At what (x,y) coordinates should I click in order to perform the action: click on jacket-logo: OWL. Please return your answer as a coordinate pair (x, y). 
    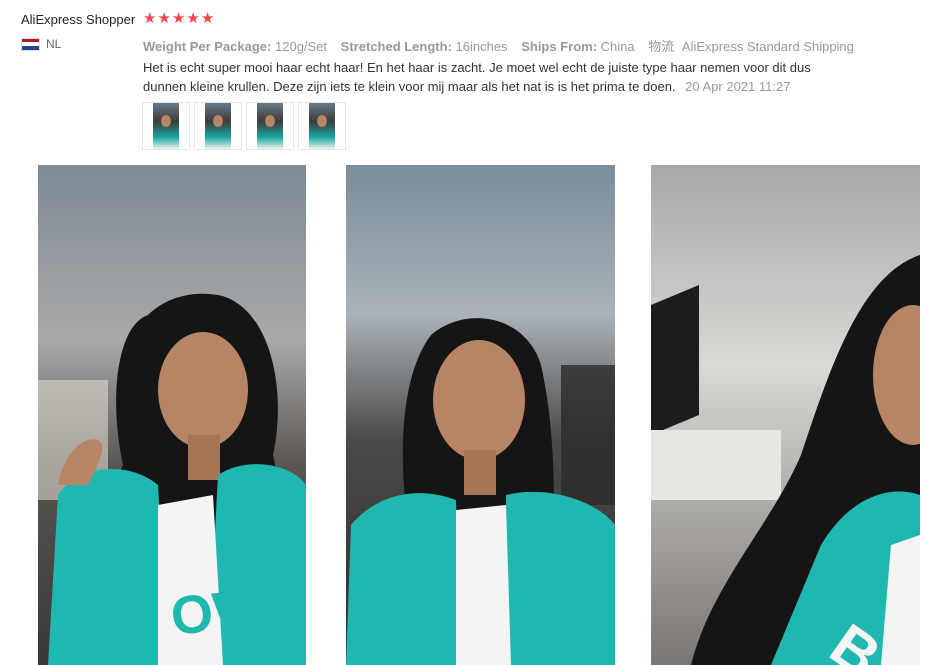
    Looking at the image, I should click on (568, 617).